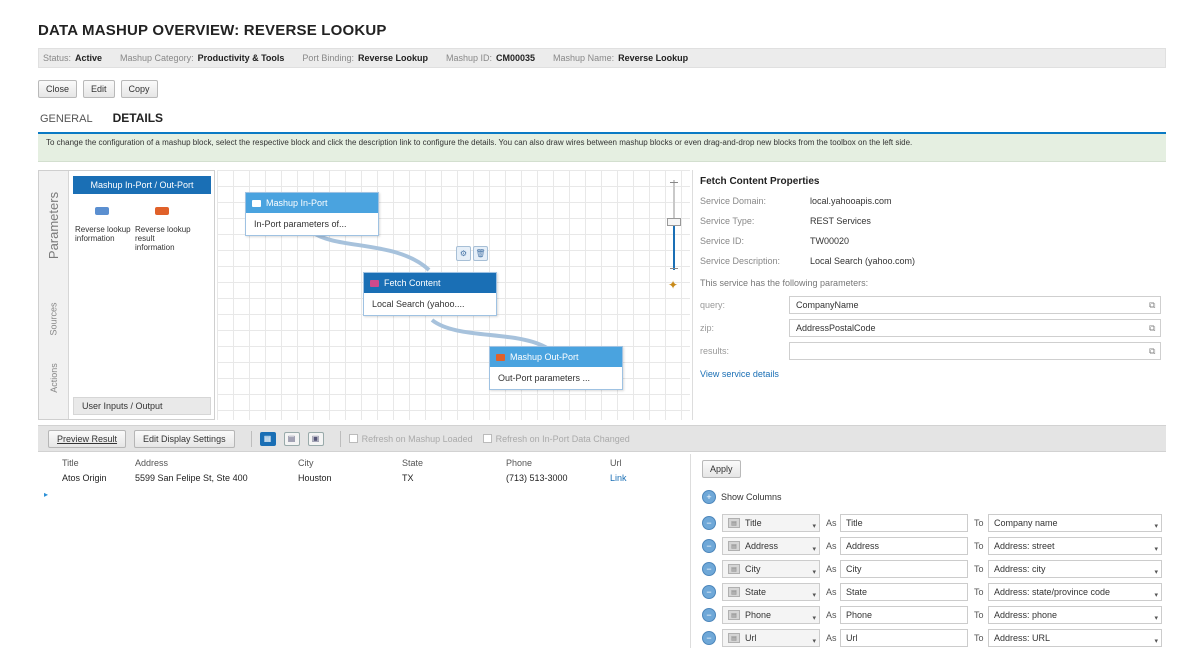 This screenshot has height=648, width=1181. What do you see at coordinates (142, 406) in the screenshot?
I see `toolbox-footer: User Inputs / Output` at bounding box center [142, 406].